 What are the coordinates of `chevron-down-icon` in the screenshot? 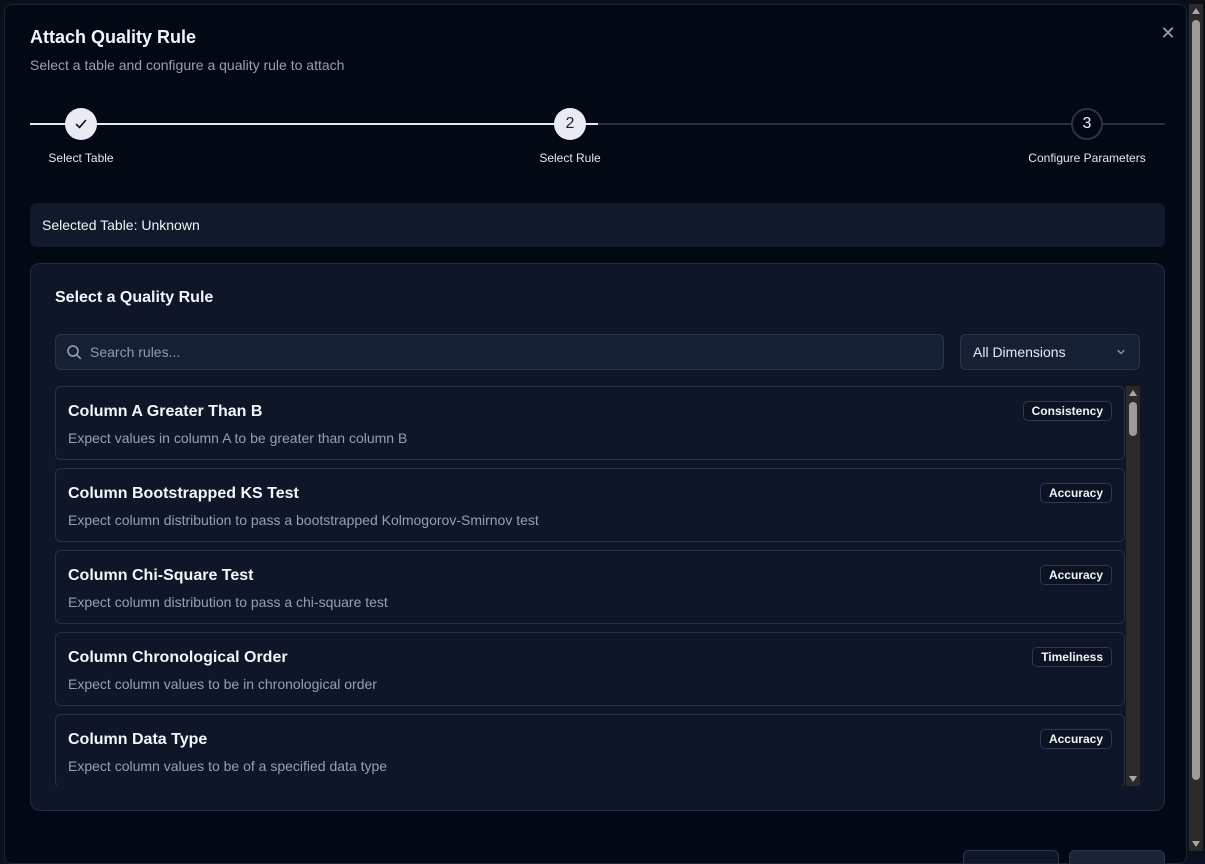 It's located at (1121, 352).